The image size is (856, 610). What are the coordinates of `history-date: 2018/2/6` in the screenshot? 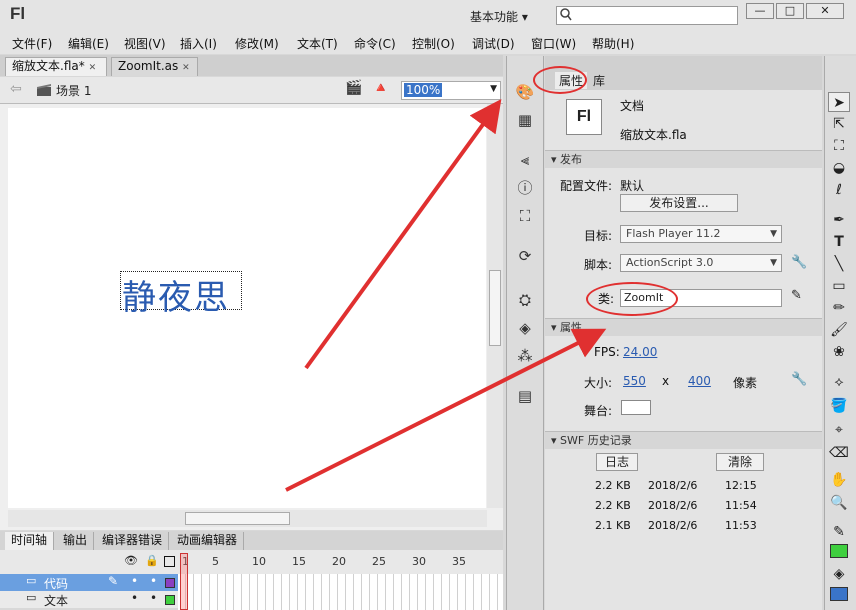 It's located at (673, 505).